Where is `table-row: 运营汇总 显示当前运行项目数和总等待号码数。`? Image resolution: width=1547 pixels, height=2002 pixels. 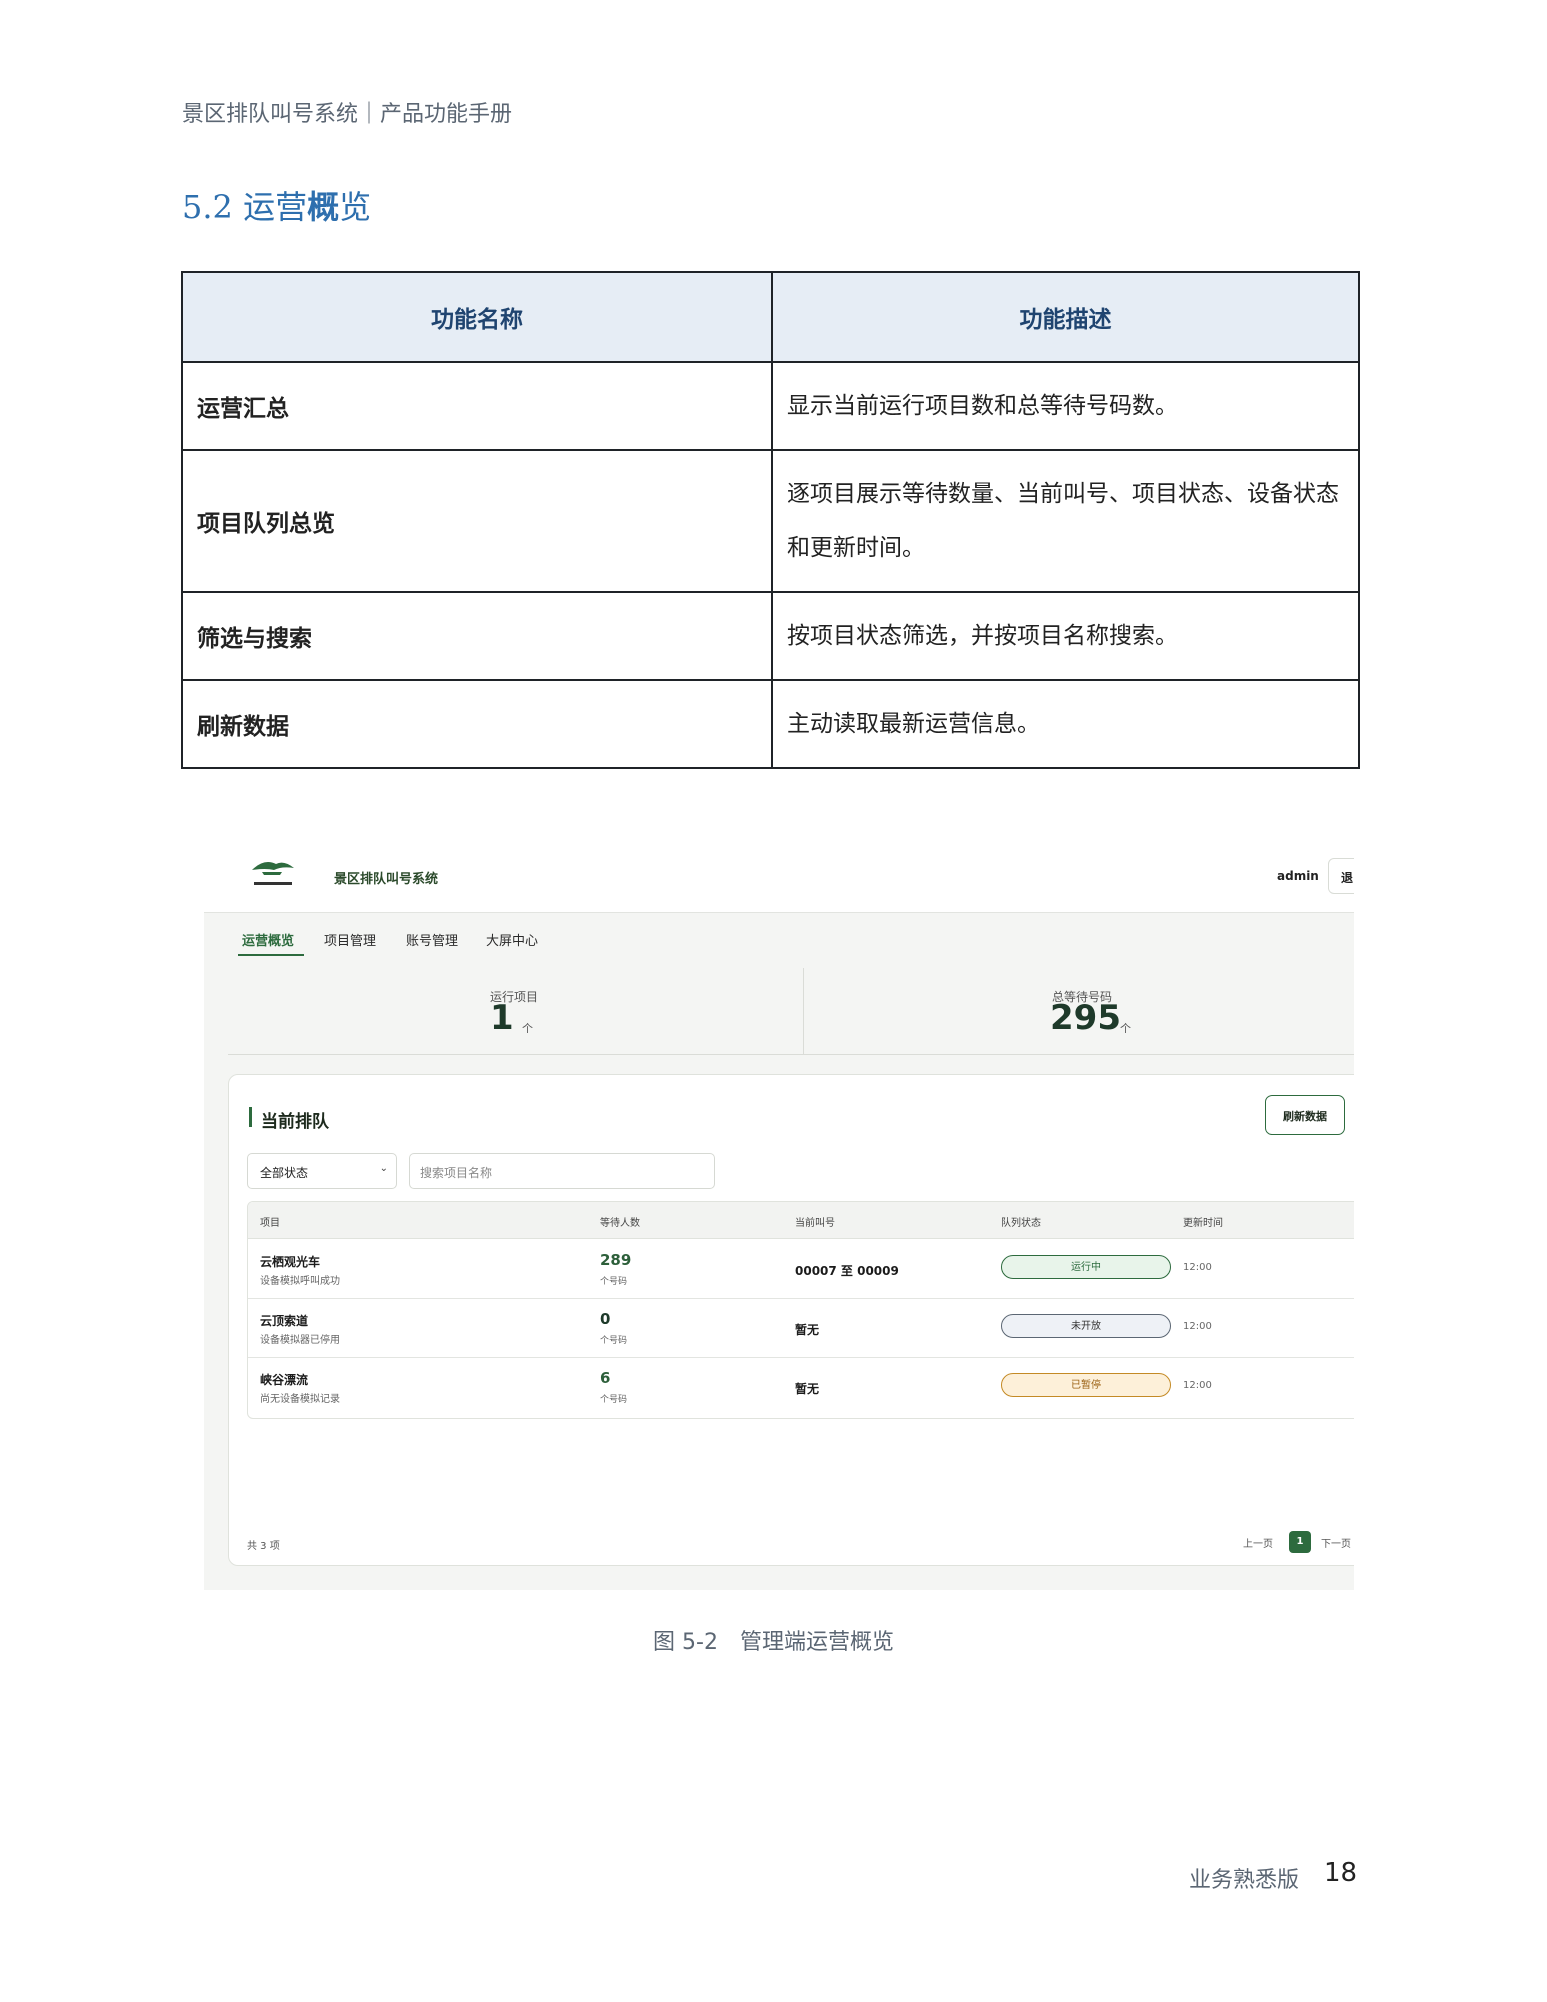
table-row: 运营汇总 显示当前运行项目数和总等待号码数。 is located at coordinates (770, 406).